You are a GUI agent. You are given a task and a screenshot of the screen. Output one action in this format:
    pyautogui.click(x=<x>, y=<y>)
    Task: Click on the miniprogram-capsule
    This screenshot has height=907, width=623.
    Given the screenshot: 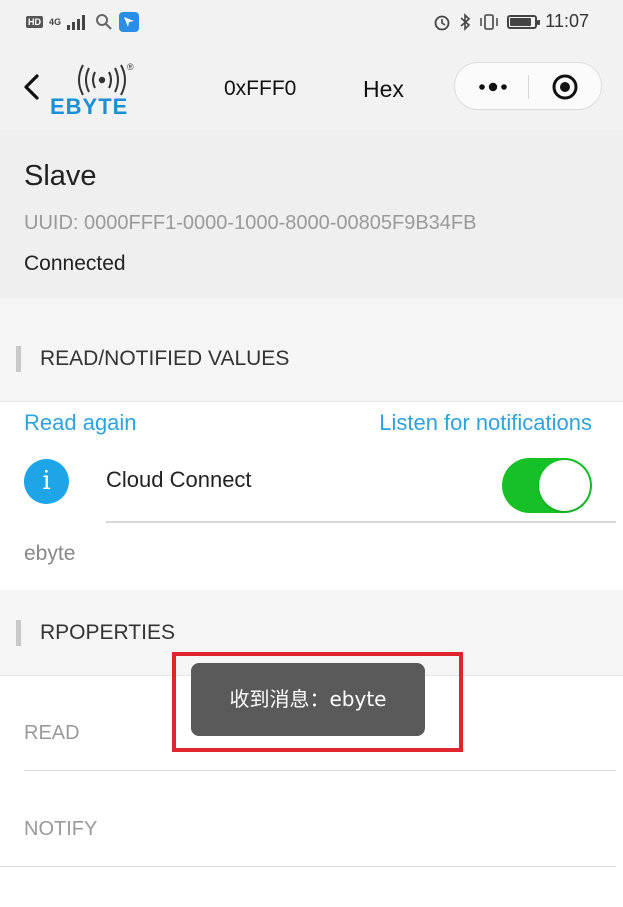 What is the action you would take?
    pyautogui.click(x=528, y=86)
    